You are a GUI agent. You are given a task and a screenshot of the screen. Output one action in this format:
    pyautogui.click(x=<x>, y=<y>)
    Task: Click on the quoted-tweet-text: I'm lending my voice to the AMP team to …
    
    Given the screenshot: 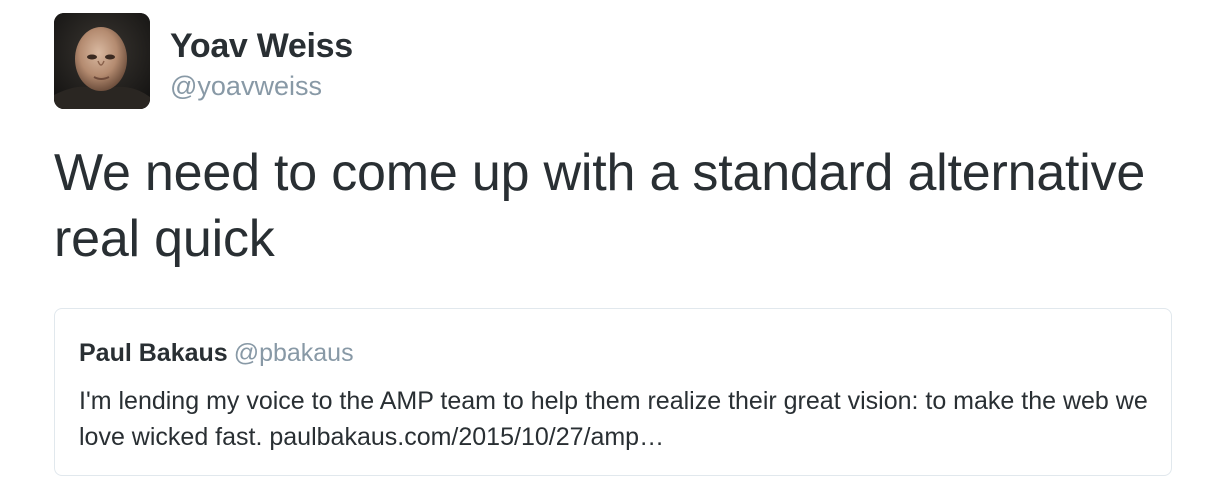 What is the action you would take?
    pyautogui.click(x=614, y=419)
    